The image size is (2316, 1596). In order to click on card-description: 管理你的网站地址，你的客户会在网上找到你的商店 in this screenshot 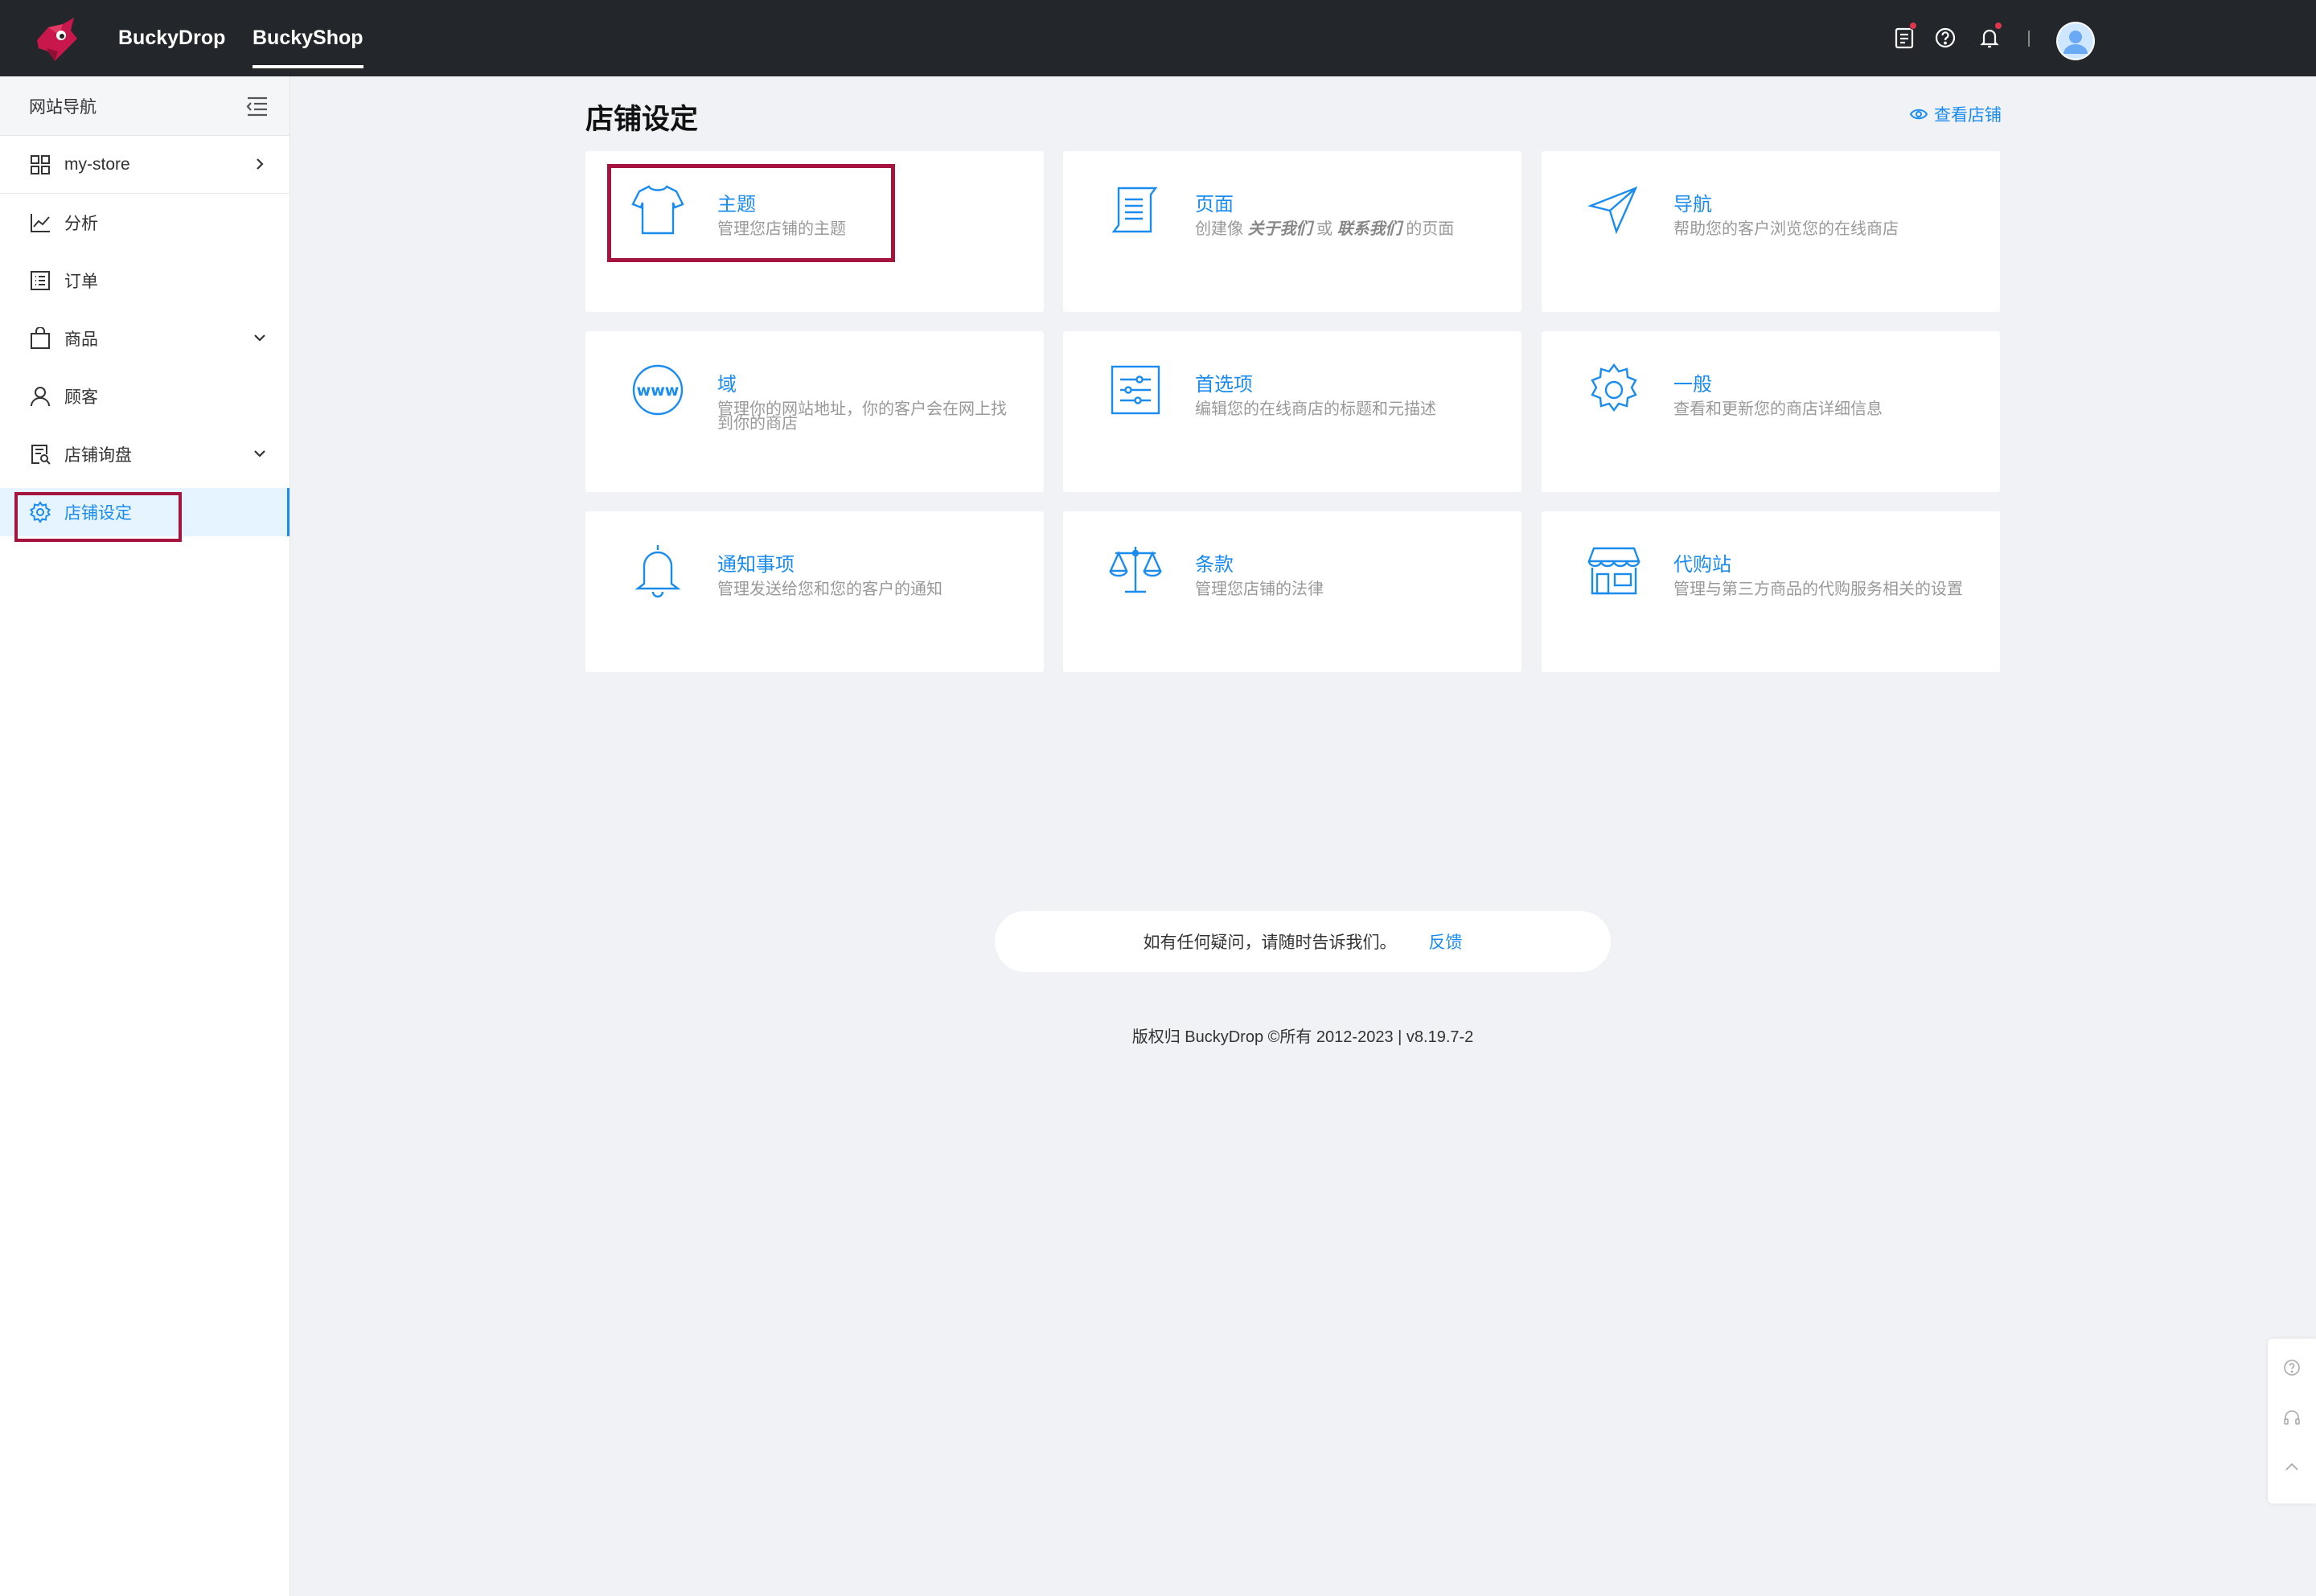, I will do `click(862, 416)`.